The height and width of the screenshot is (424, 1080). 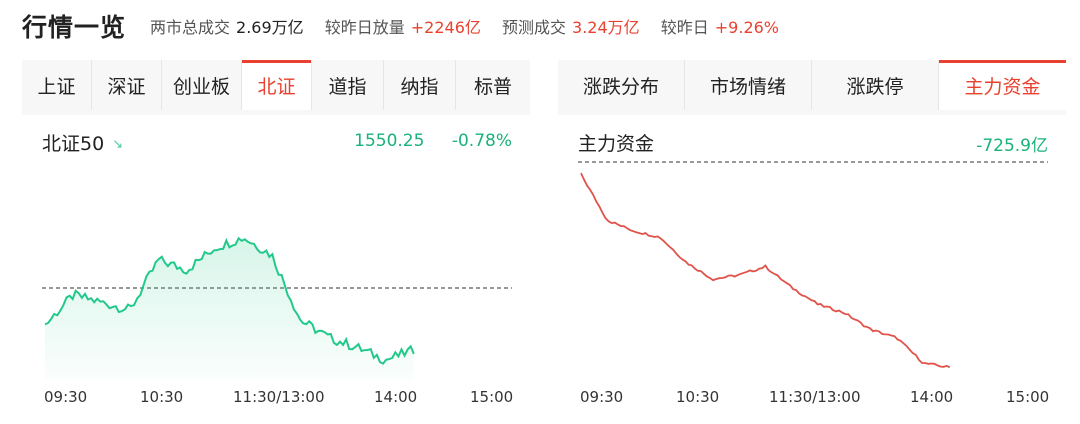 I want to click on tab-sp500: 标普, so click(x=493, y=85).